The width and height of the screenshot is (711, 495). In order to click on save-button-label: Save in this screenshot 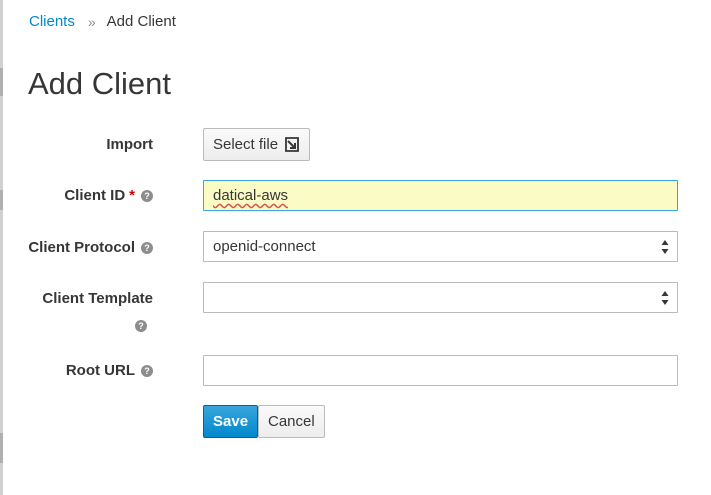, I will do `click(231, 421)`.